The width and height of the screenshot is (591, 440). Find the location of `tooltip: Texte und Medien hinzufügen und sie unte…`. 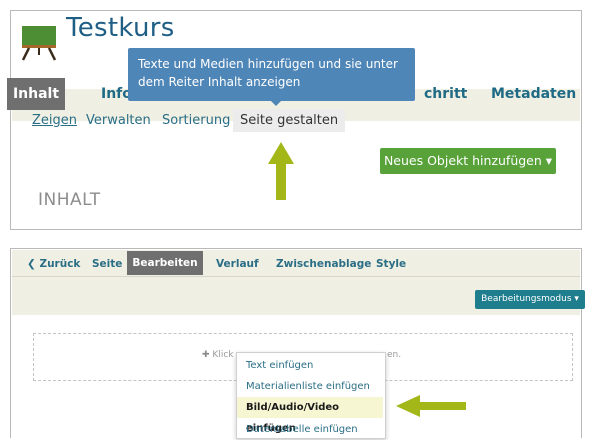

tooltip: Texte und Medien hinzufügen und sie unte… is located at coordinates (271, 74).